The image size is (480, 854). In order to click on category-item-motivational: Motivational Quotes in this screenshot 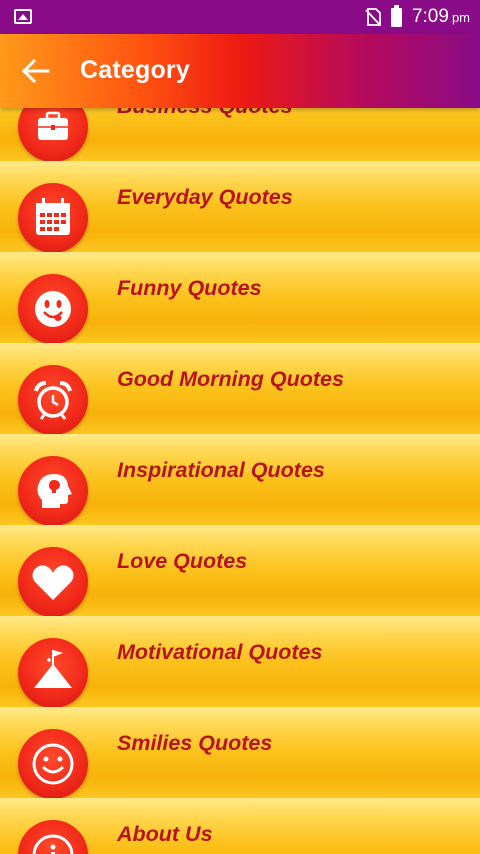, I will do `click(240, 662)`.